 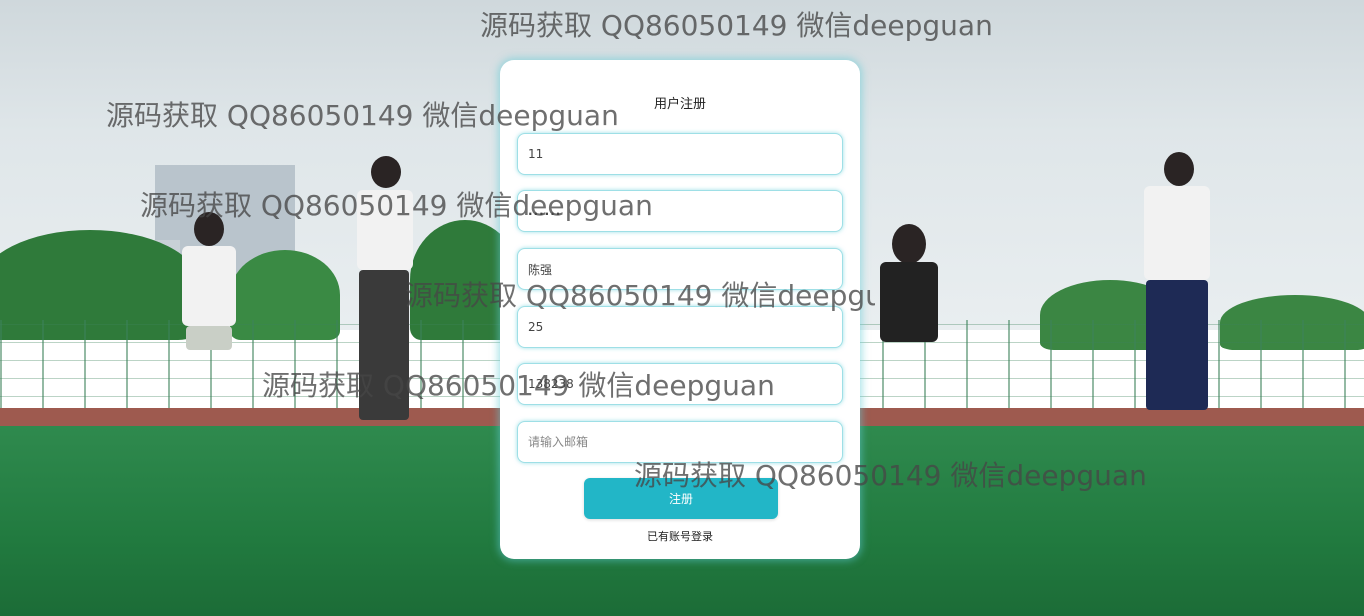 I want to click on register-button: 注册, so click(x=681, y=498).